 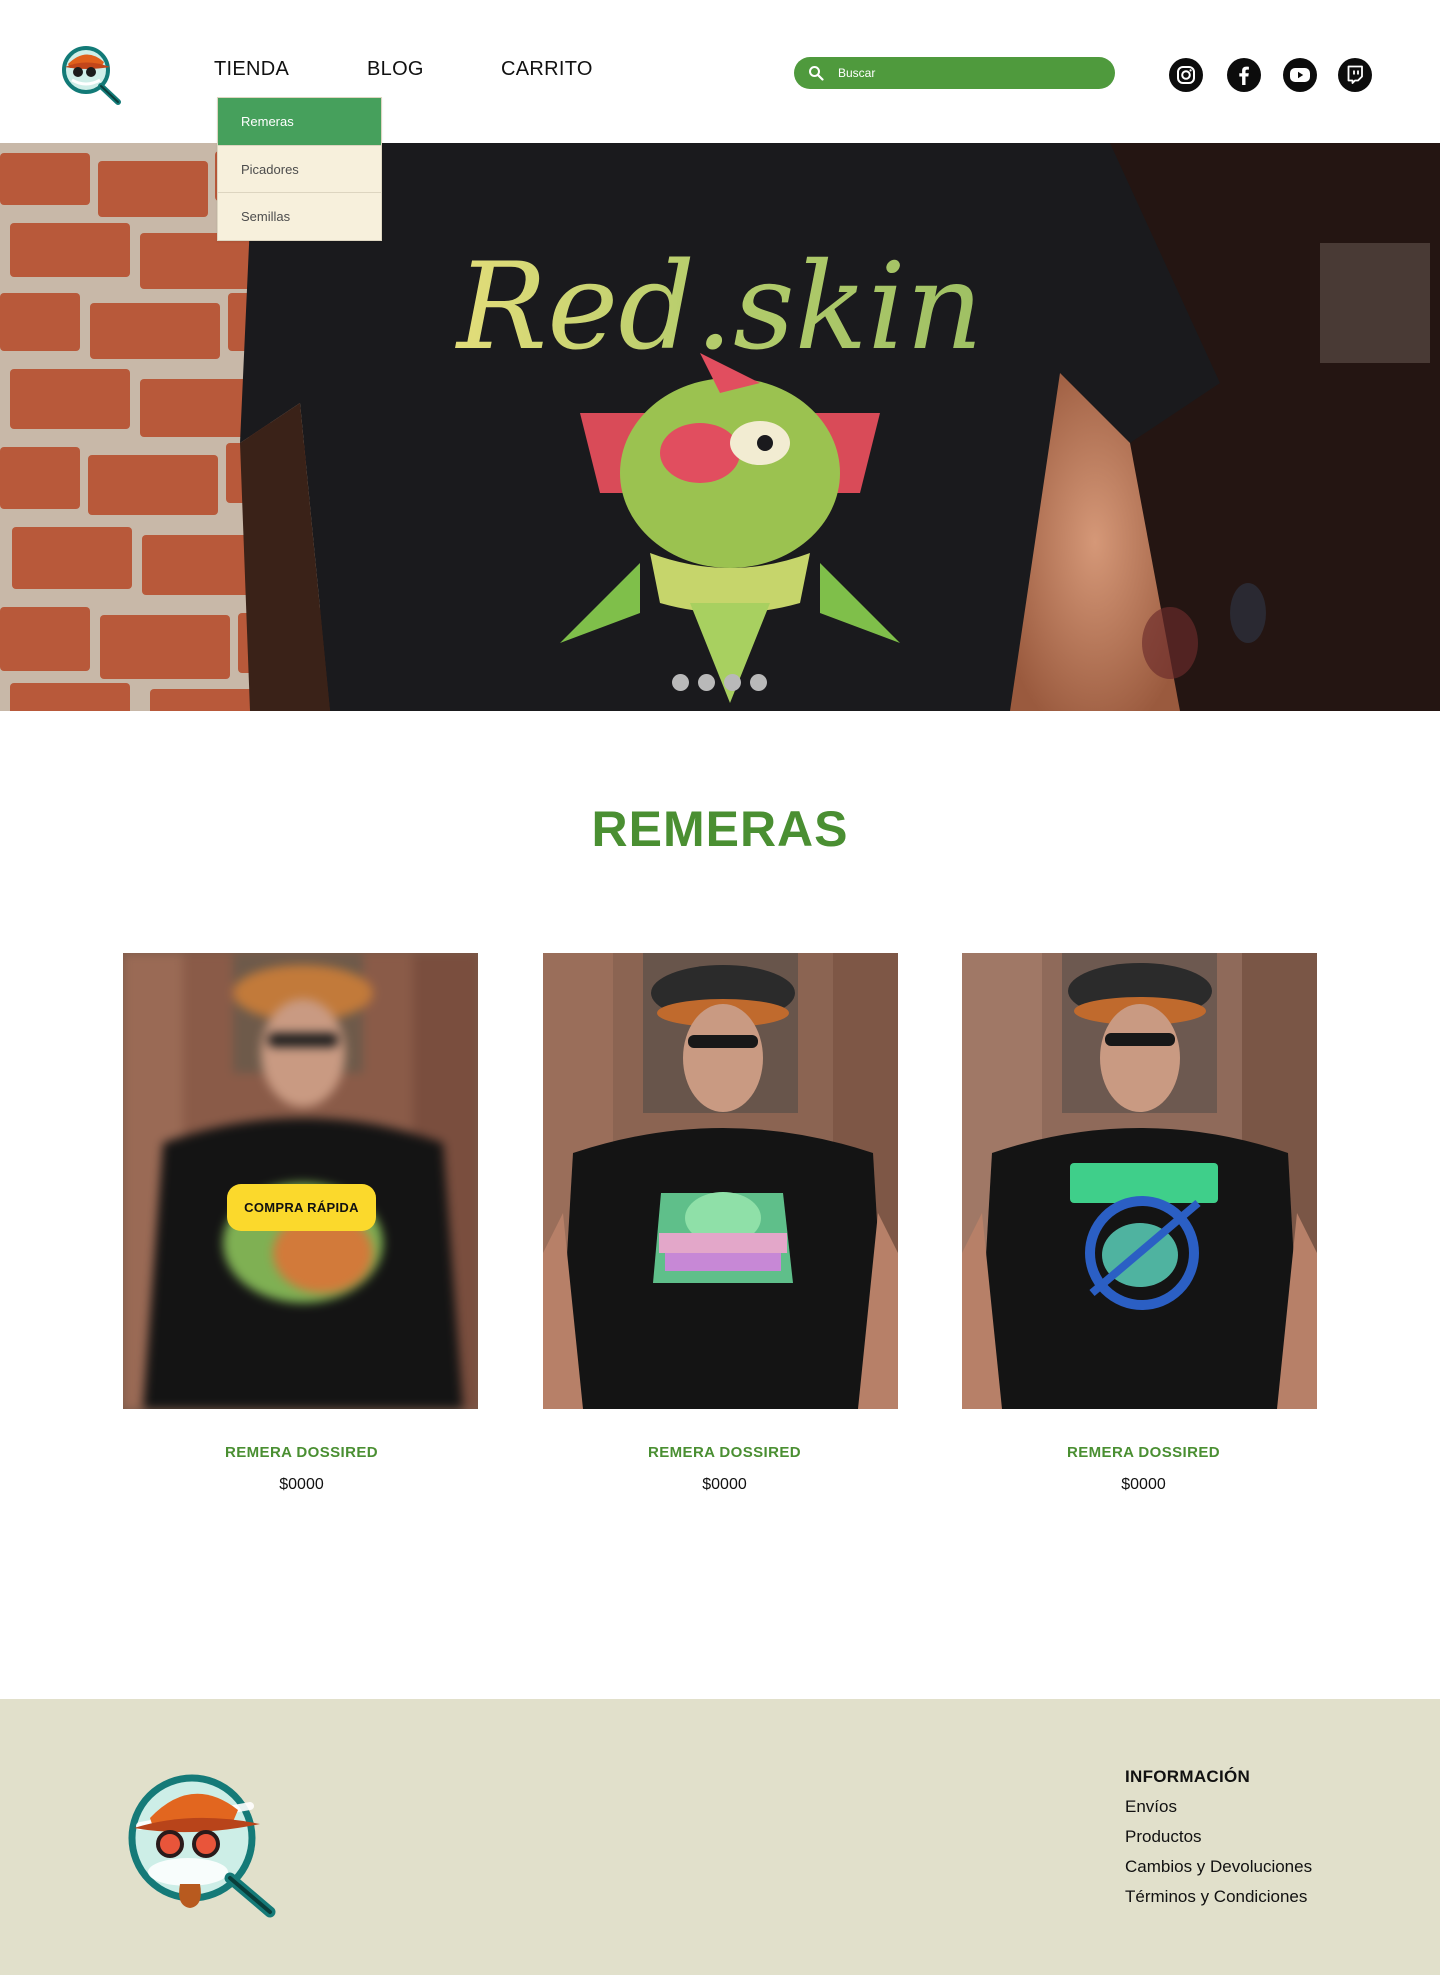 What do you see at coordinates (1218, 1837) in the screenshot?
I see `footer-link-productos: Productos` at bounding box center [1218, 1837].